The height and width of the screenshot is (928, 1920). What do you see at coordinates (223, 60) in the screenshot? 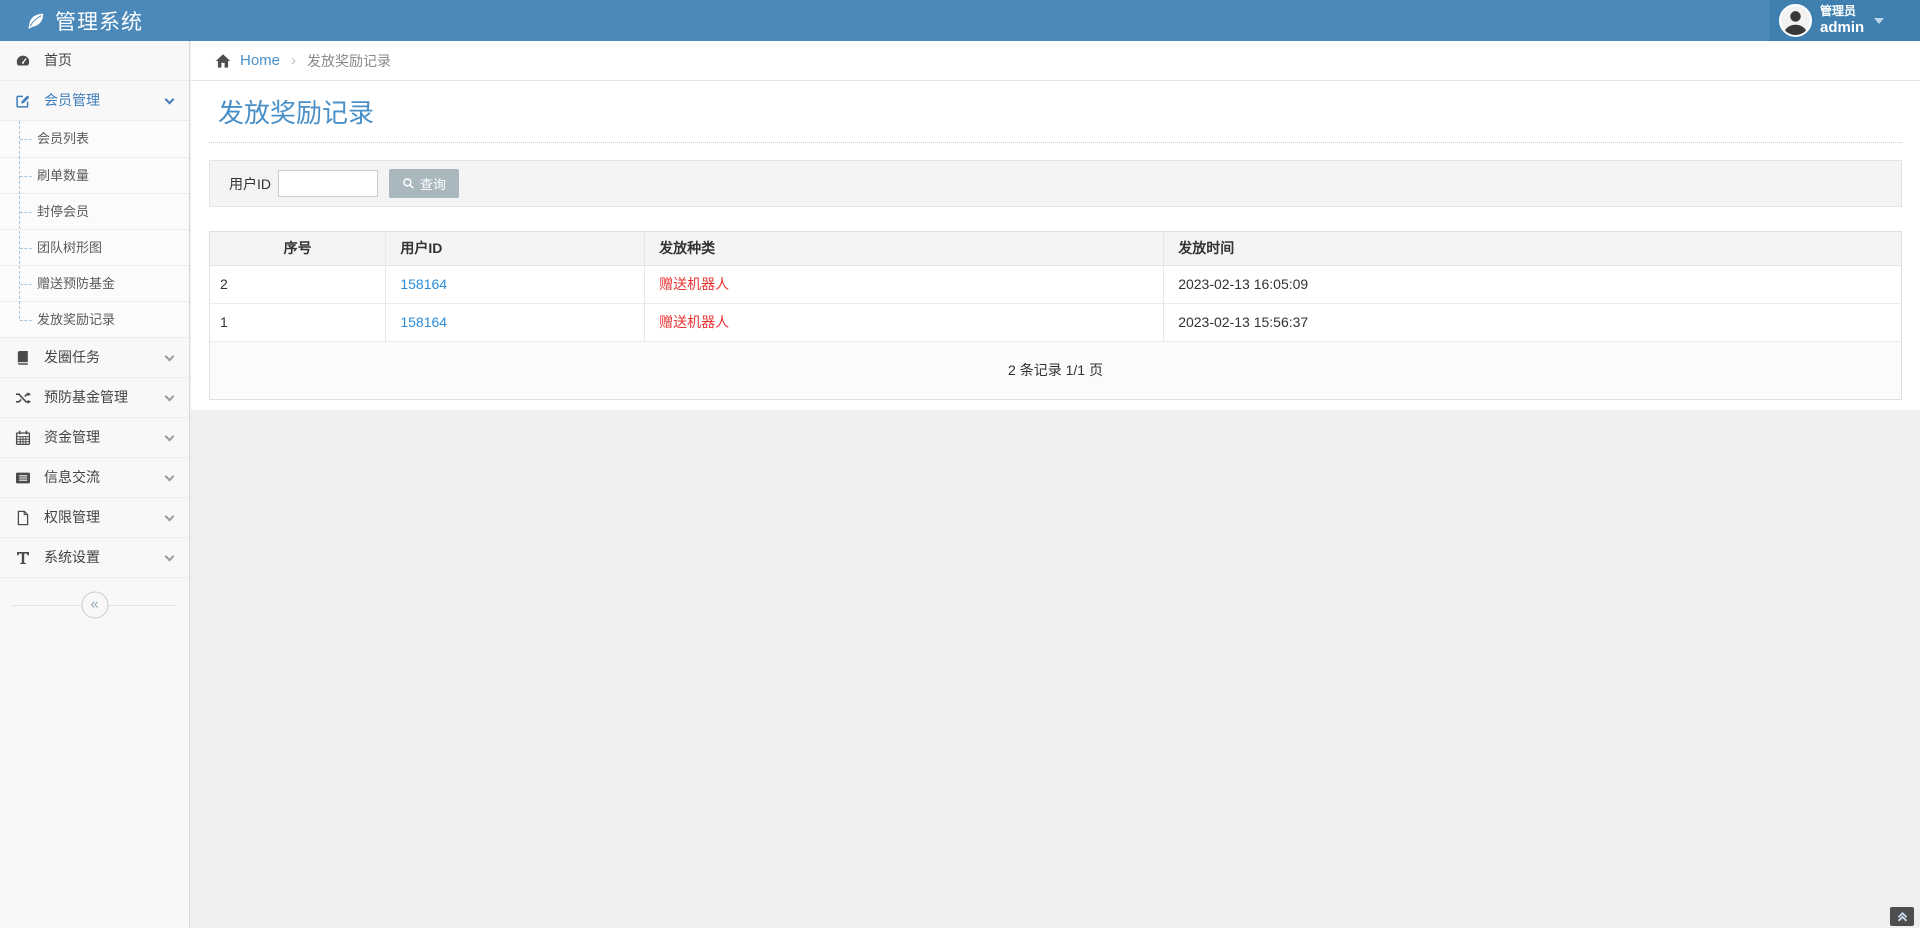
I see `home-icon` at bounding box center [223, 60].